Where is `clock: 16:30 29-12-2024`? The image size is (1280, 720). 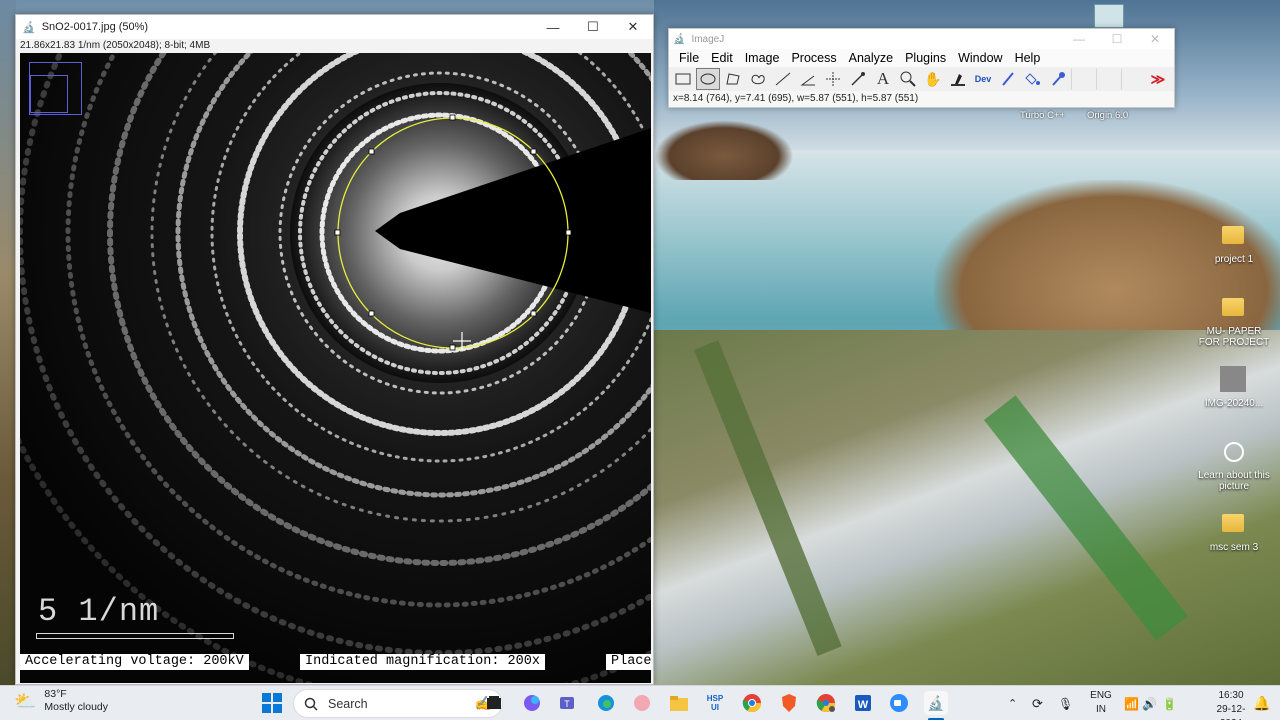 clock: 16:30 29-12-2024 is located at coordinates (1231, 704).